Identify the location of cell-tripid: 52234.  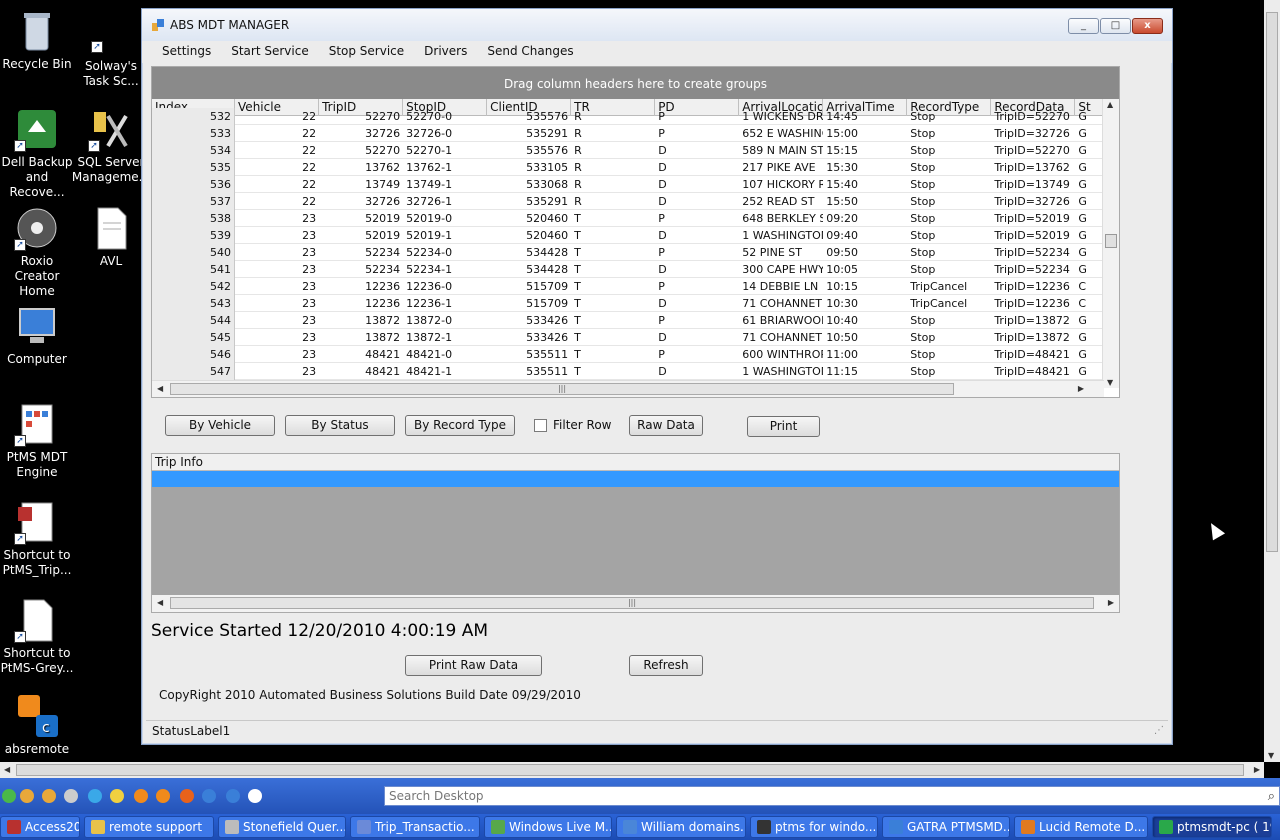
(383, 269).